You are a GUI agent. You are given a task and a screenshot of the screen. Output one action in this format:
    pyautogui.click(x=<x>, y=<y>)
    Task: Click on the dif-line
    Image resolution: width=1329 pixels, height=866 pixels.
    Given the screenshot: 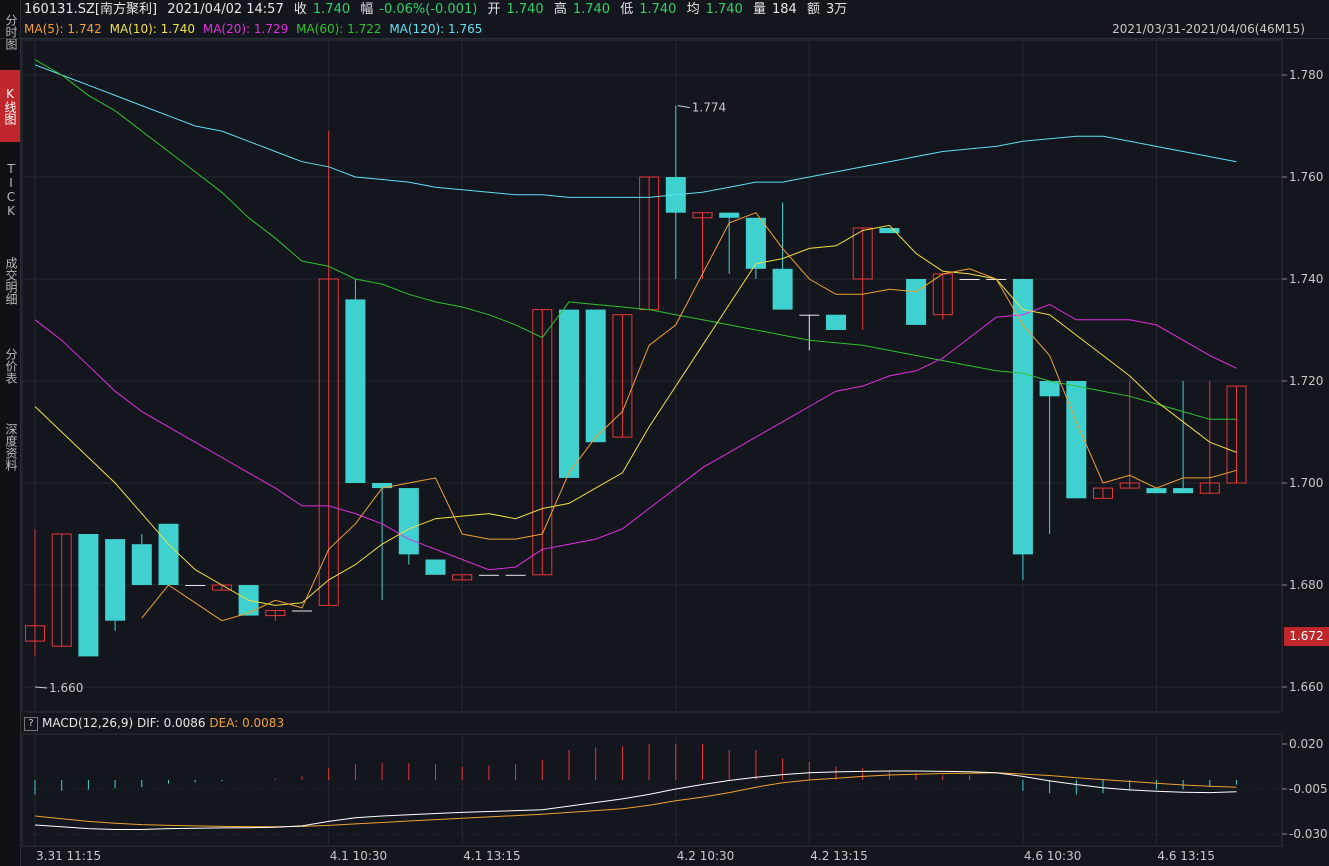 What is the action you would take?
    pyautogui.click(x=635, y=800)
    